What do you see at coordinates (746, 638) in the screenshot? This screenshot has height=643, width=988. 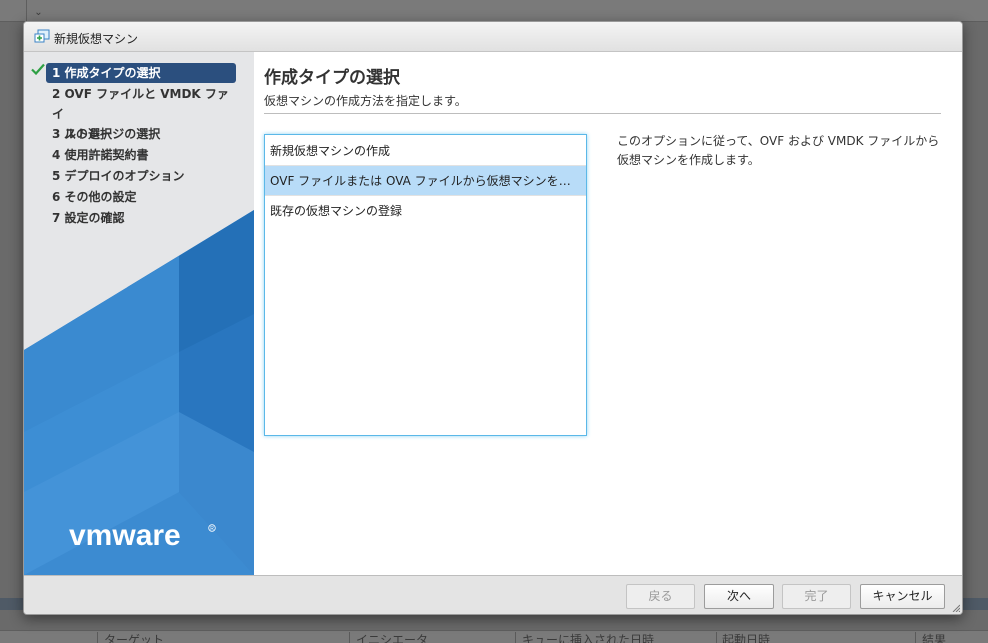 I see `column-header-start-time: 起動日時` at bounding box center [746, 638].